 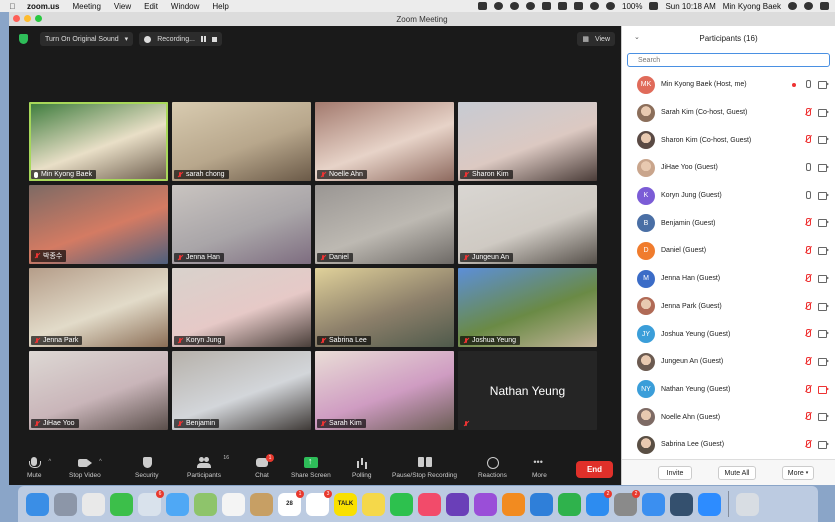 What do you see at coordinates (151, 6) in the screenshot?
I see `menu-edit: Edit` at bounding box center [151, 6].